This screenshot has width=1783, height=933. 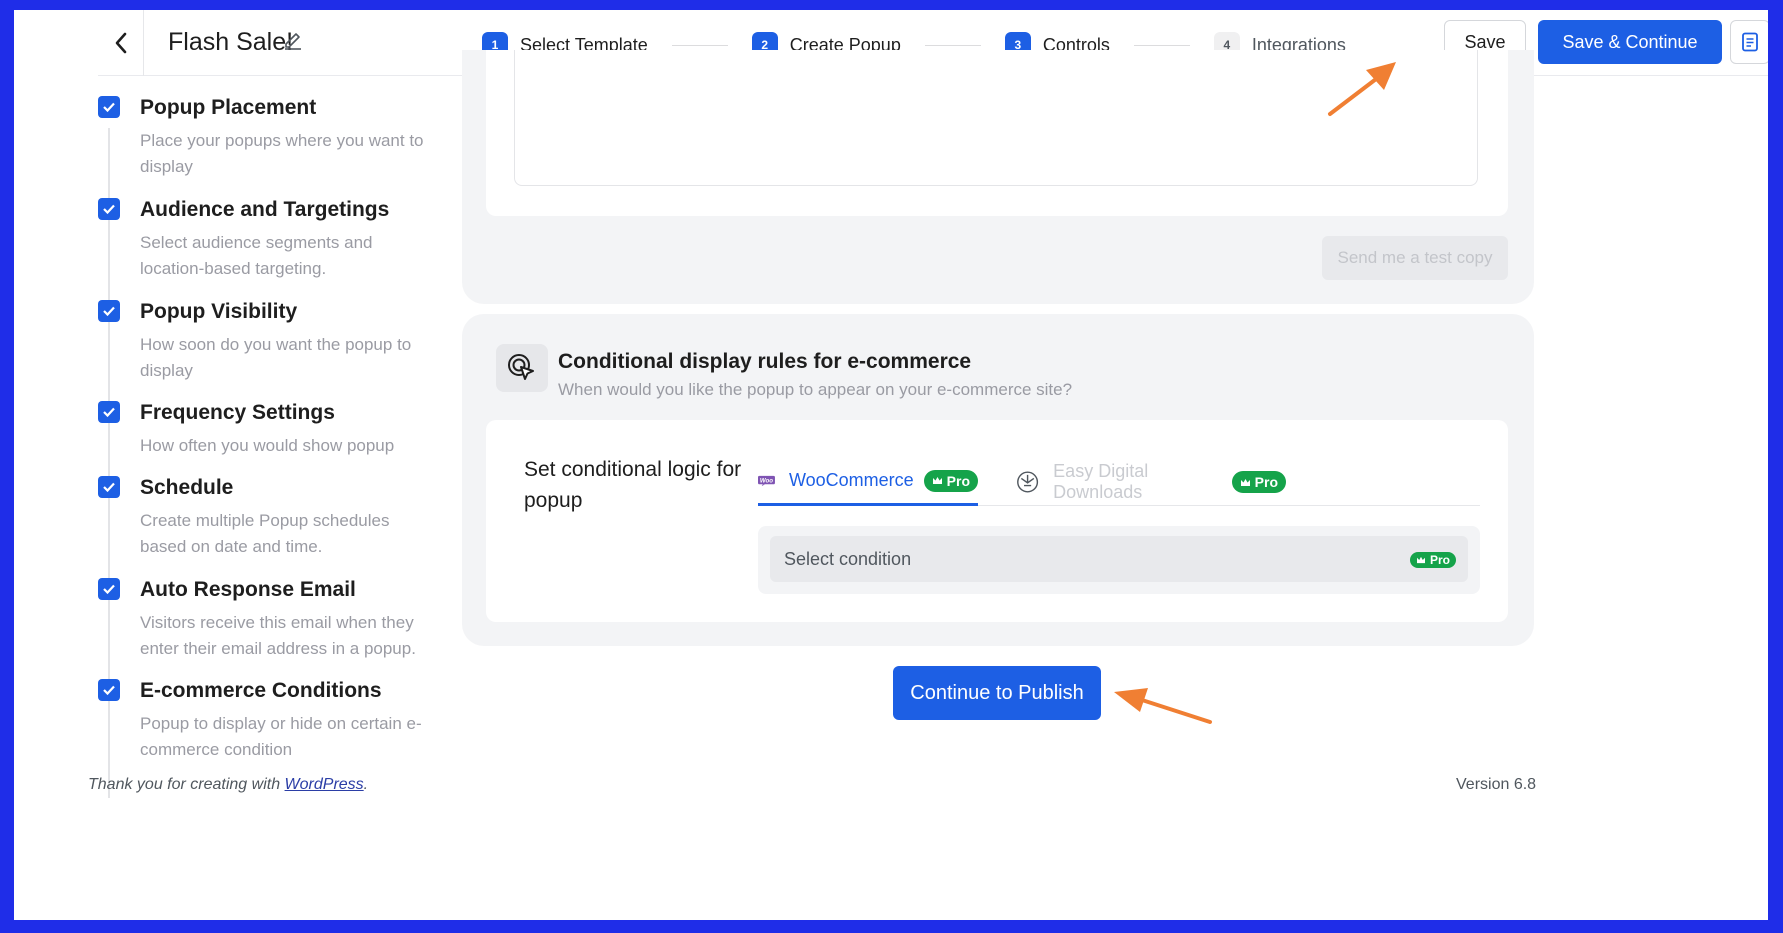 I want to click on sidebar-item-title: E-commerce Conditions, so click(x=261, y=690).